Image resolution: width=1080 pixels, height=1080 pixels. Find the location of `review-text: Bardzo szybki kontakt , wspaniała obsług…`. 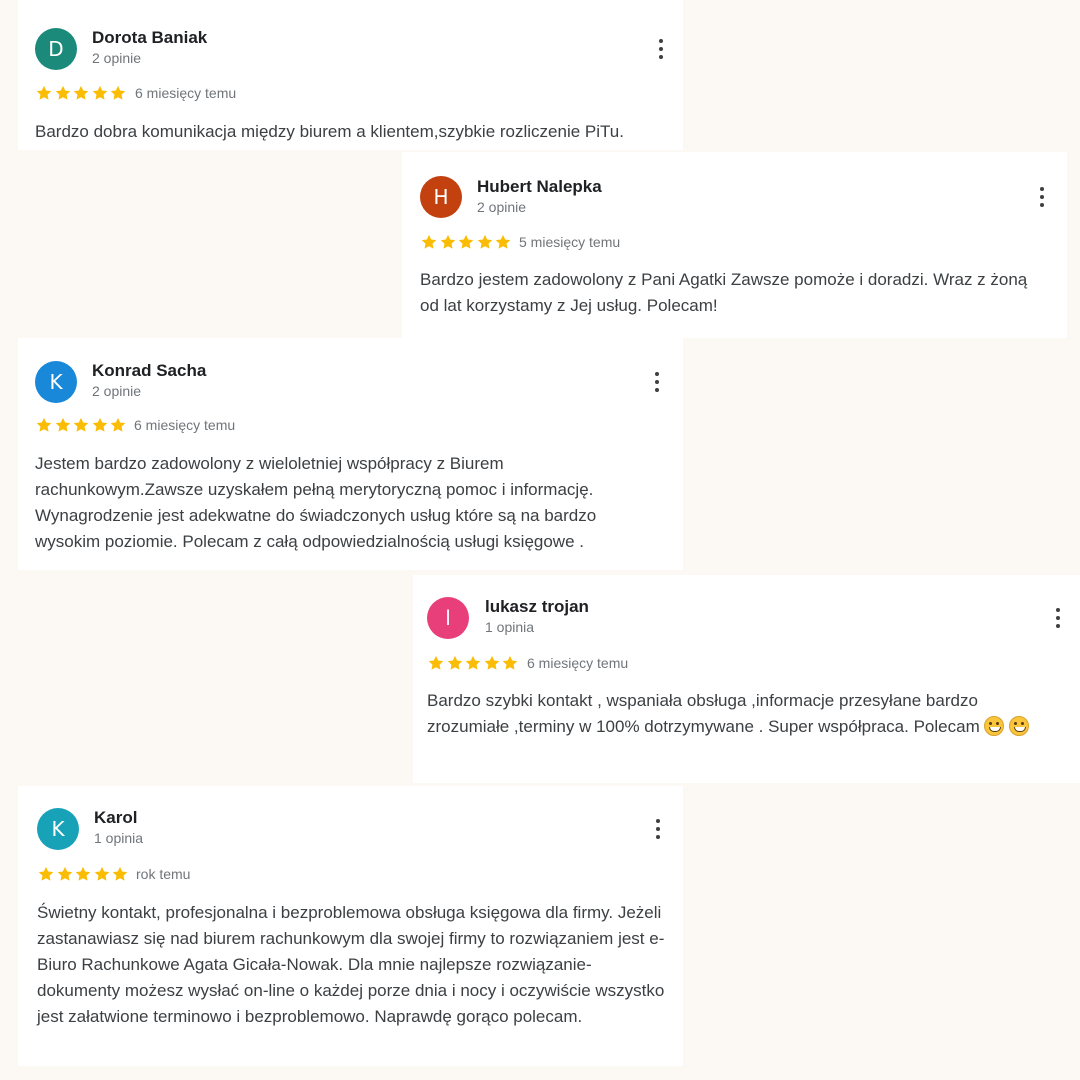

review-text: Bardzo szybki kontakt , wspaniała obsług… is located at coordinates (742, 714).